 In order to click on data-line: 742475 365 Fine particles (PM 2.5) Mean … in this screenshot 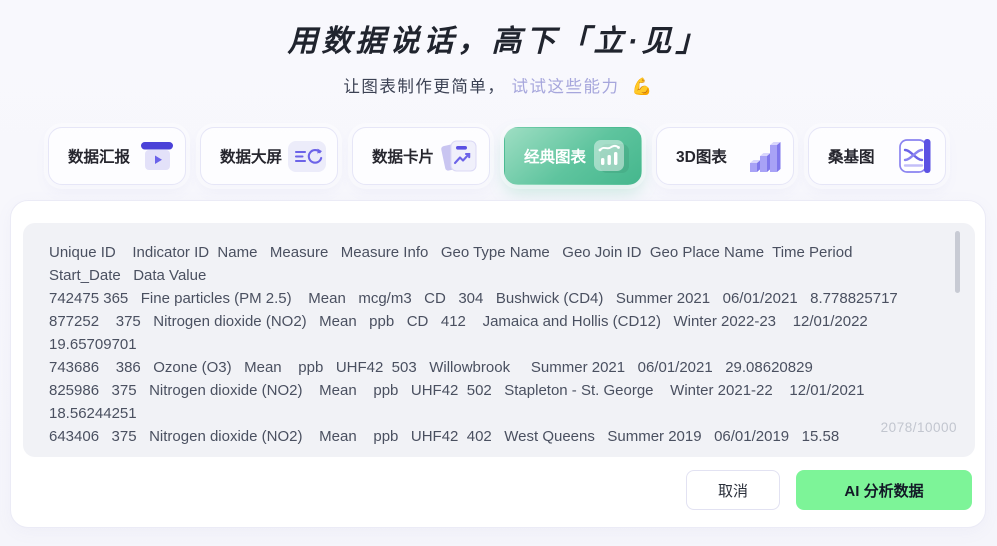, I will do `click(473, 298)`.